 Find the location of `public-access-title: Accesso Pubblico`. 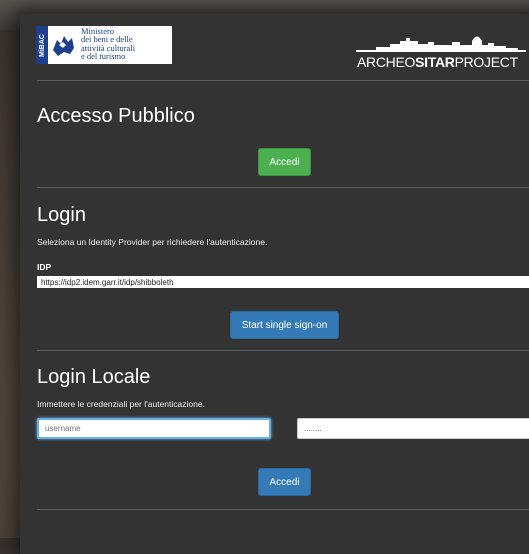

public-access-title: Accesso Pubblico is located at coordinates (116, 116).